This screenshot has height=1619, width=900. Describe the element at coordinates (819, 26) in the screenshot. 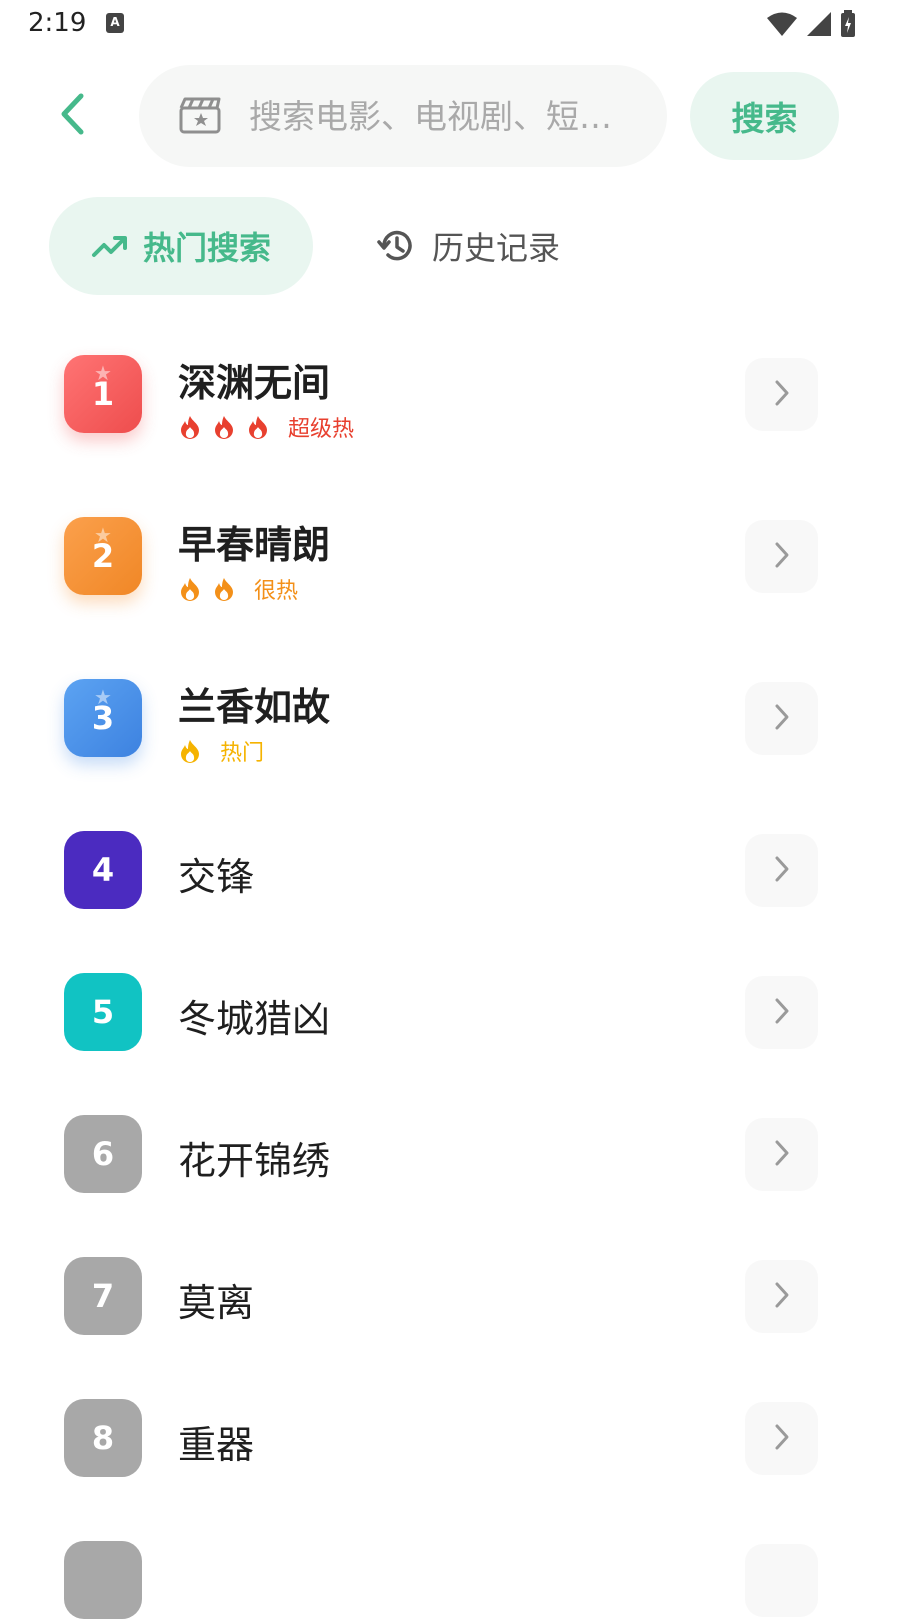

I see `signal-icon` at that location.